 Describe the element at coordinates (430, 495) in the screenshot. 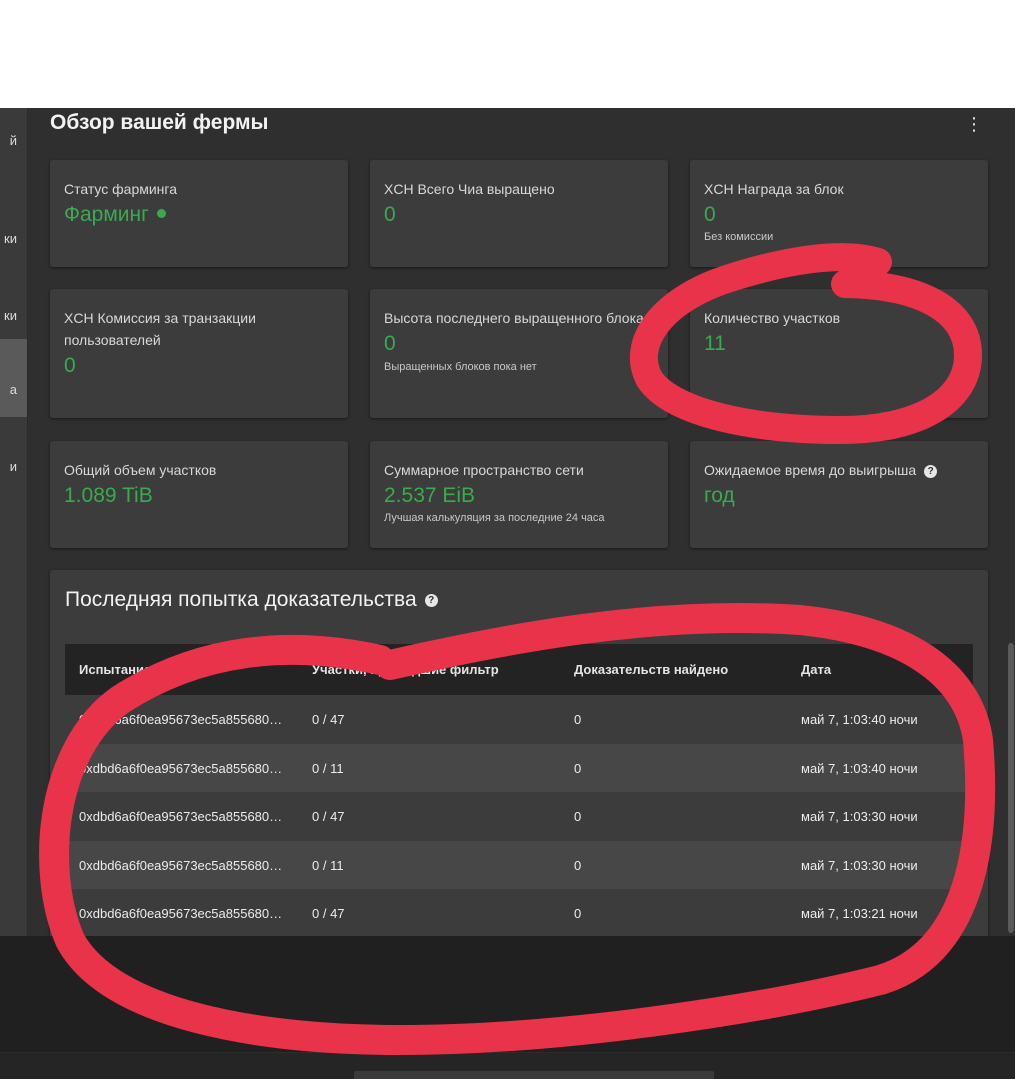

I see `card-value: 2.537 EiB` at that location.